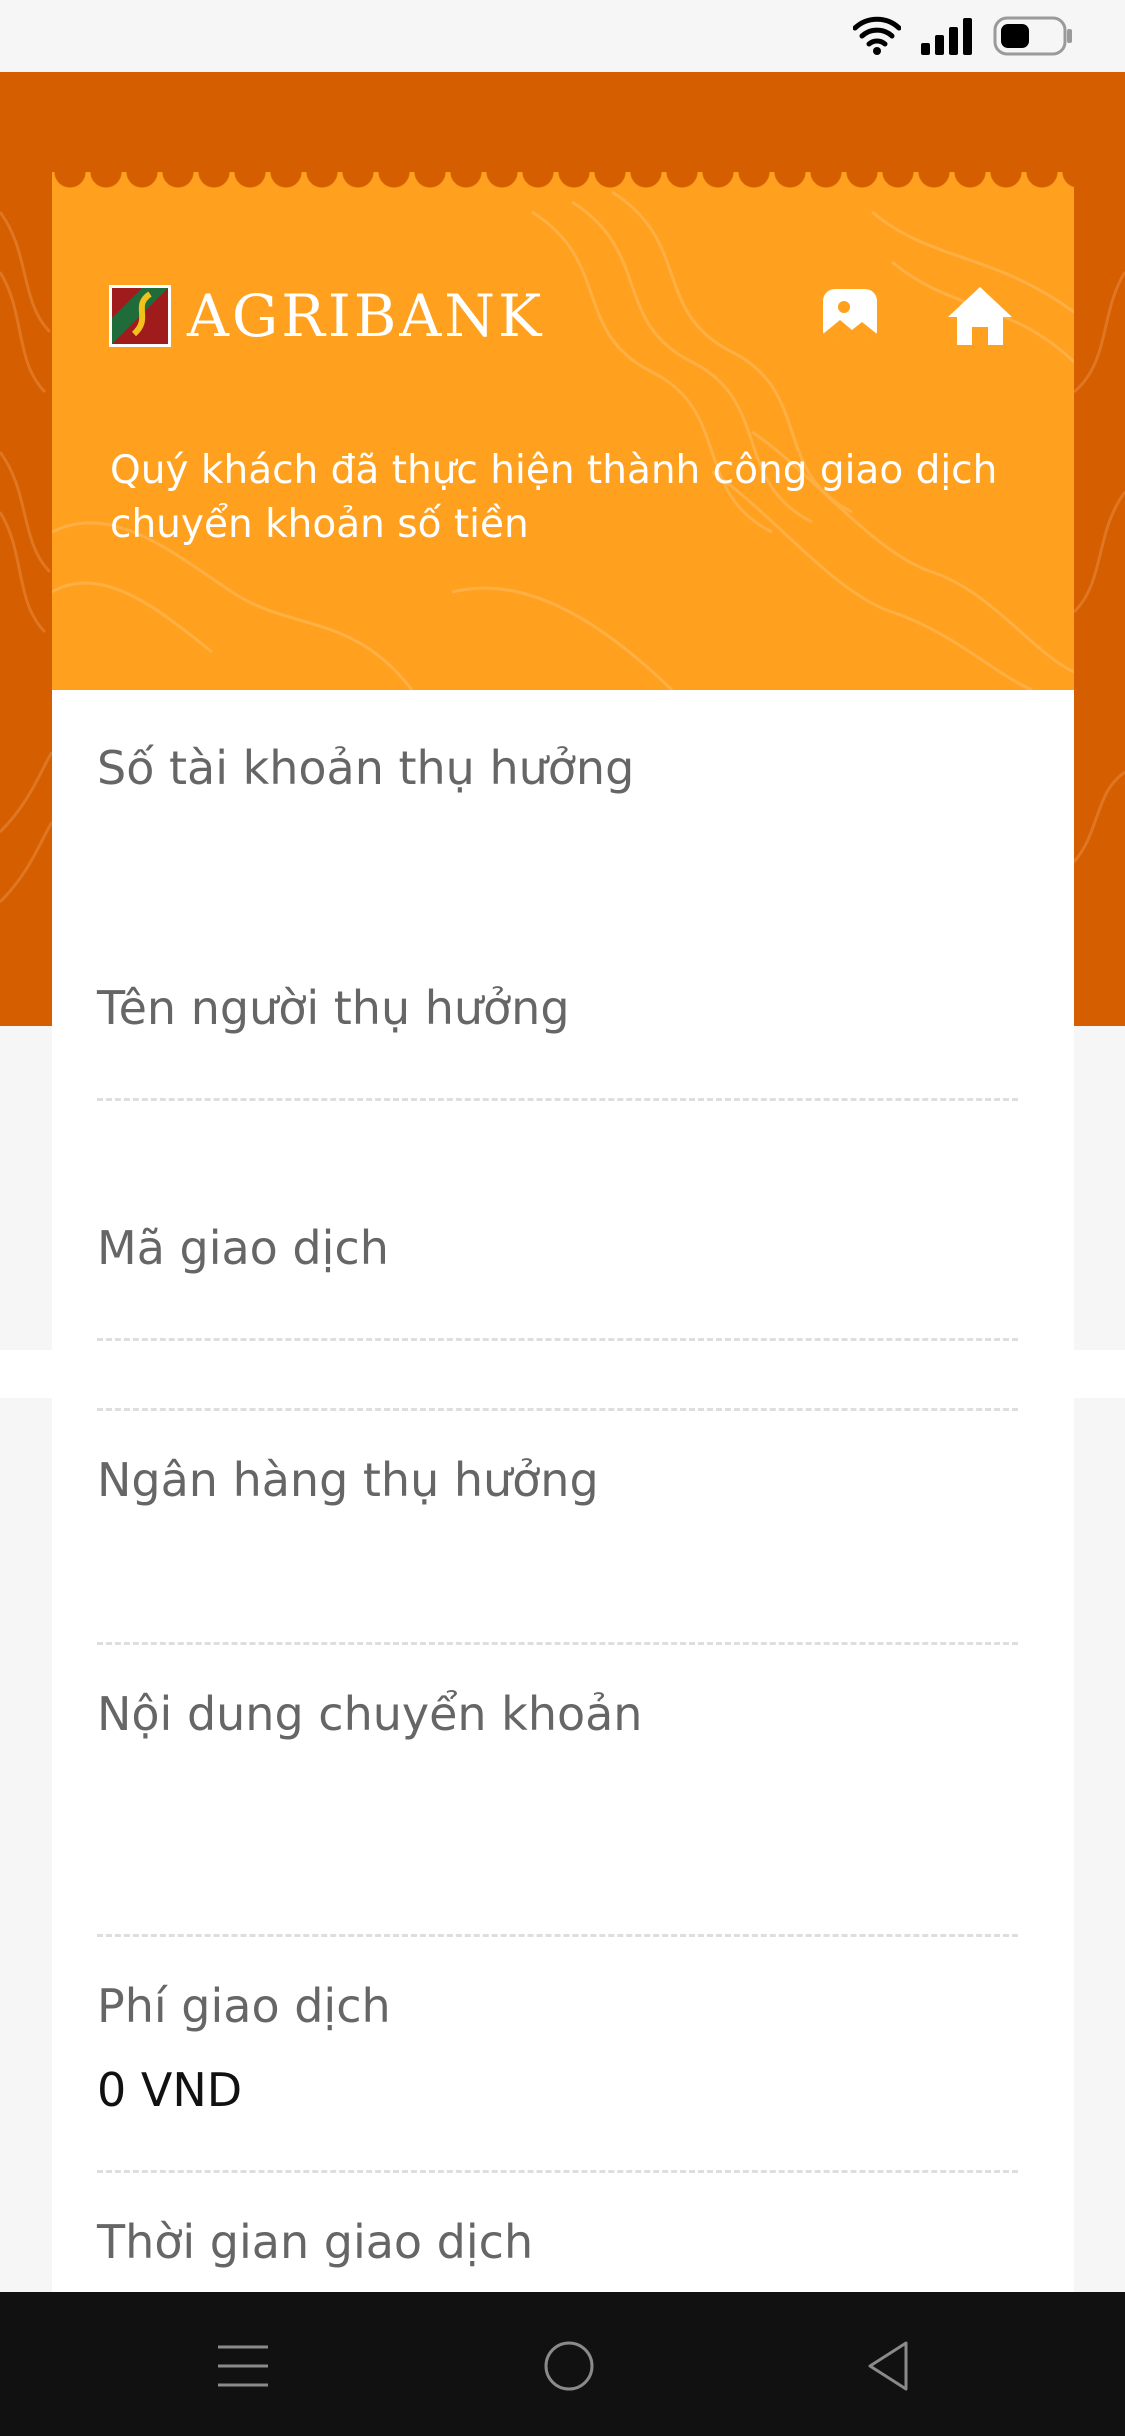 The width and height of the screenshot is (1125, 2436). I want to click on back-icon, so click(889, 2366).